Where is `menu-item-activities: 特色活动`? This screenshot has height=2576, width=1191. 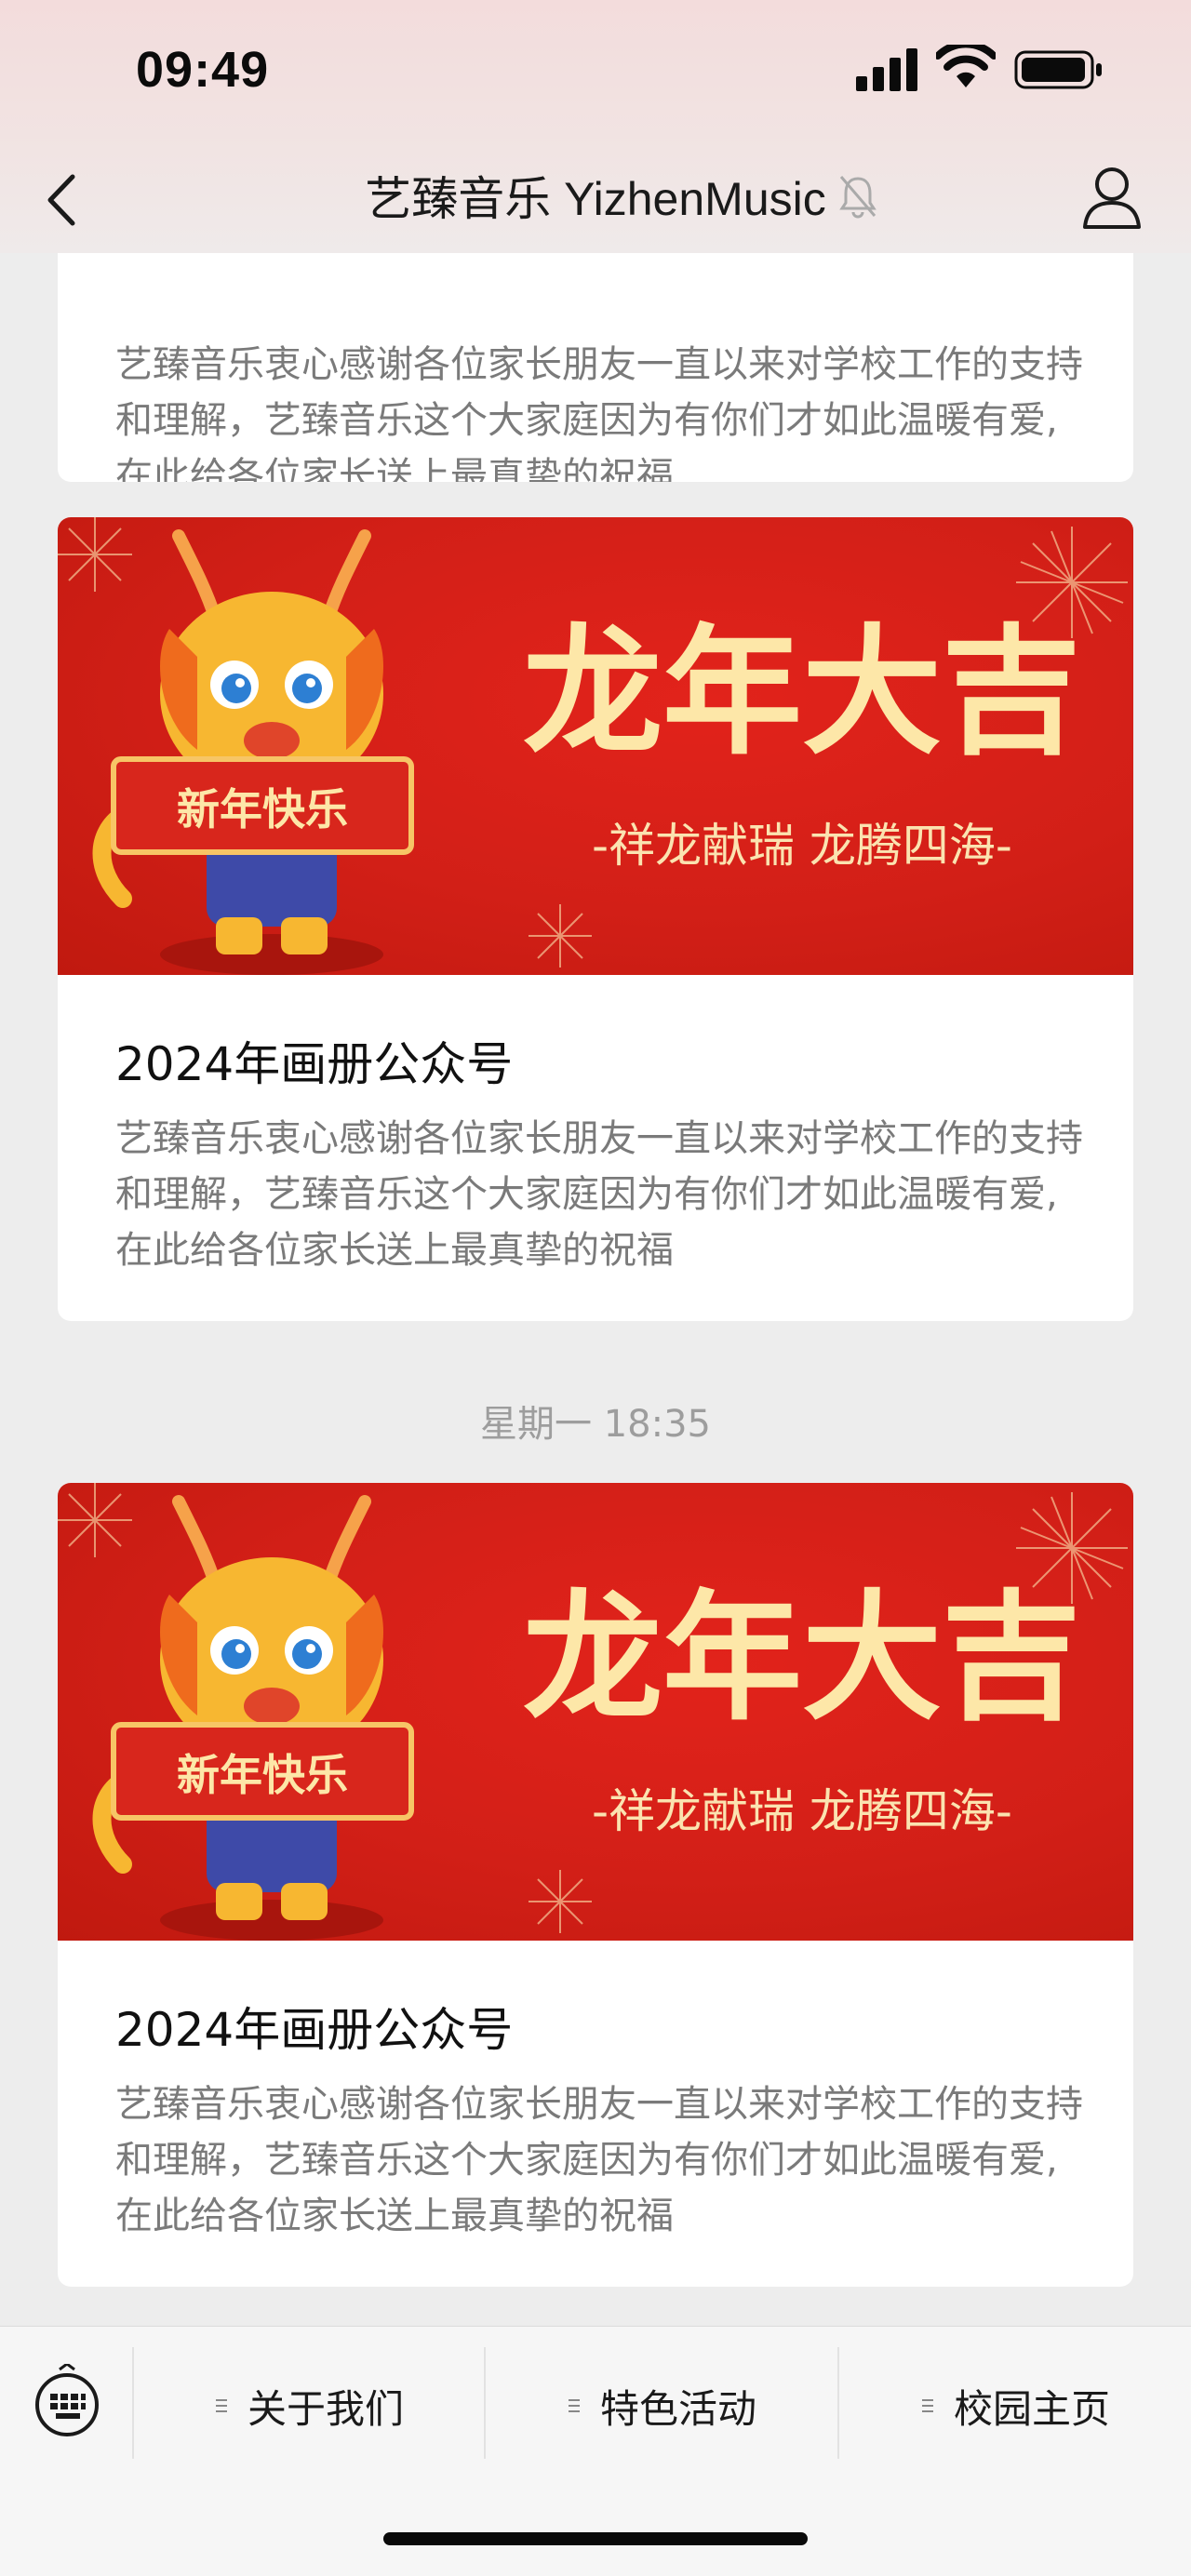
menu-item-activities: 特色活动 is located at coordinates (661, 2406).